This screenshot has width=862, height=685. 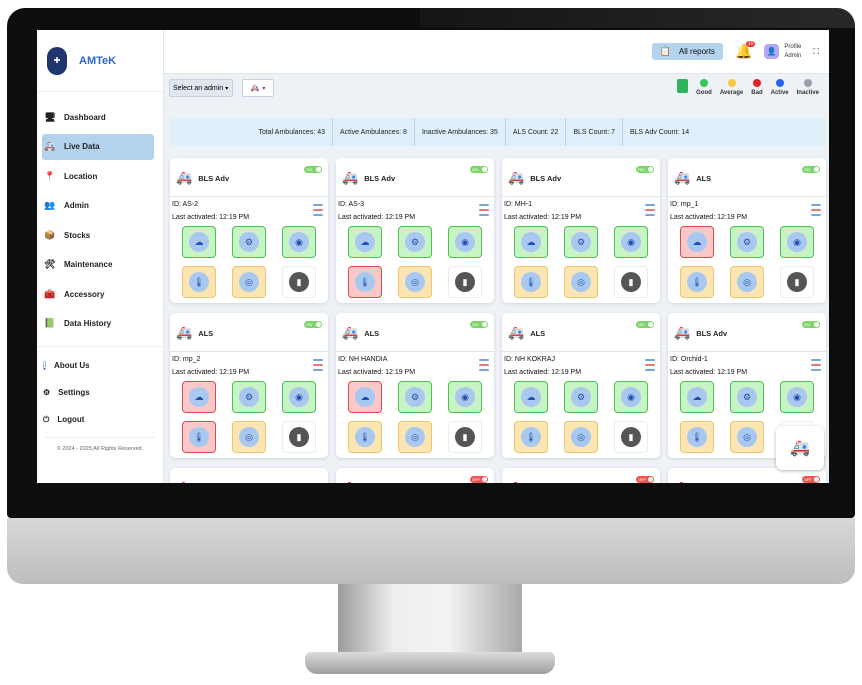 I want to click on pressure-sensor-icon: ⚙, so click(x=747, y=397).